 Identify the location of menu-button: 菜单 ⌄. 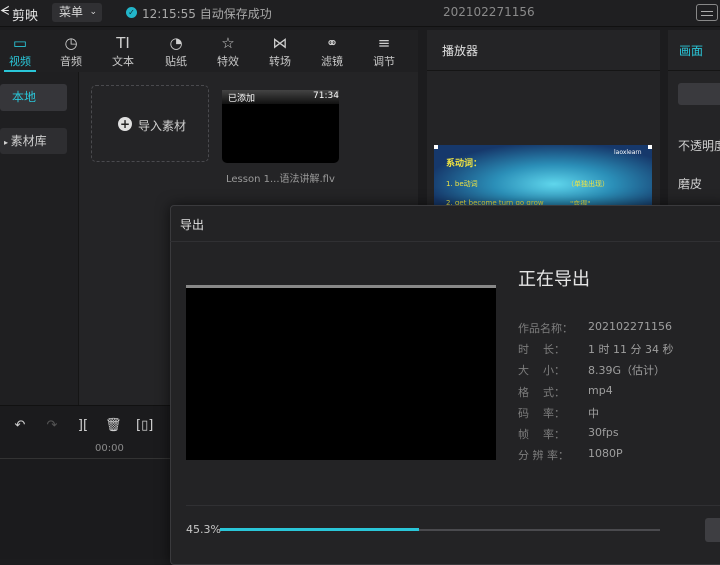
(77, 12).